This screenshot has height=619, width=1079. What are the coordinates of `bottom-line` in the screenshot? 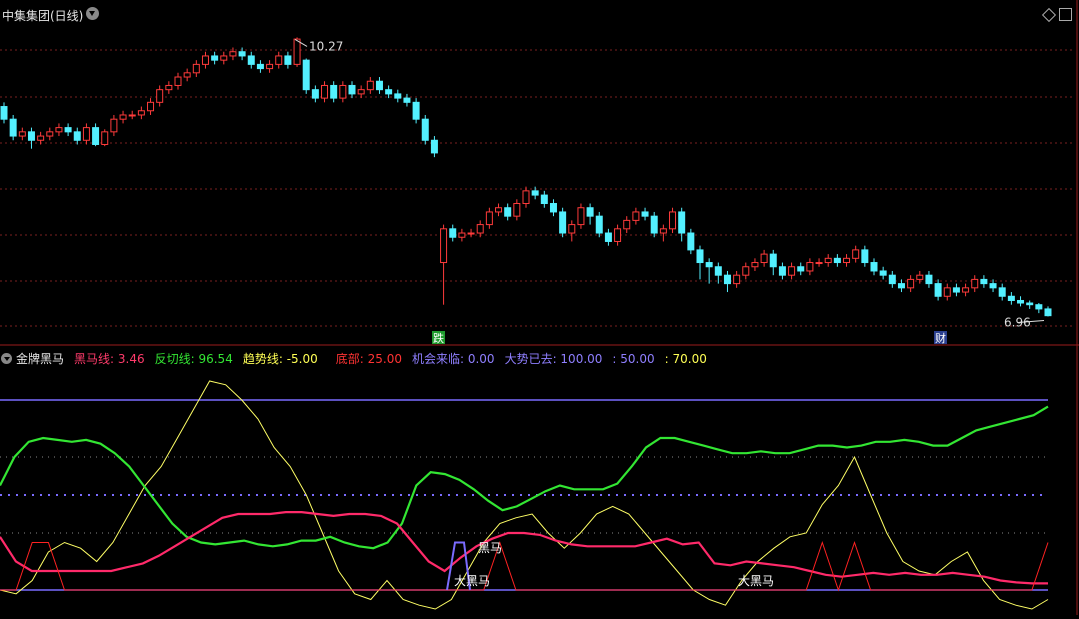 It's located at (524, 566).